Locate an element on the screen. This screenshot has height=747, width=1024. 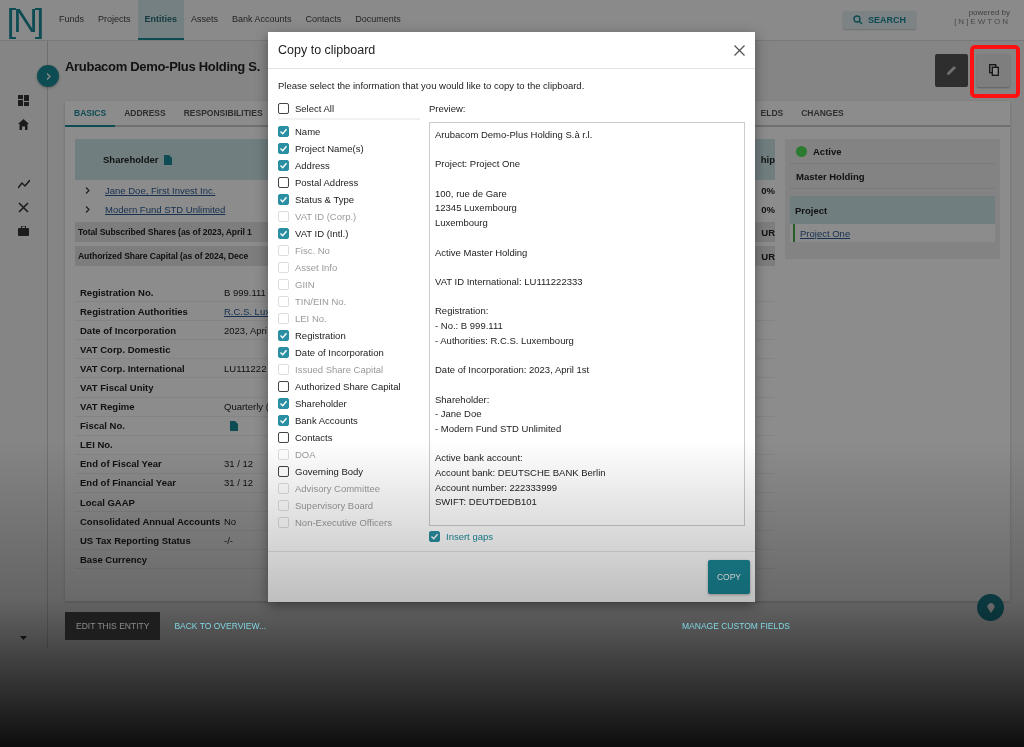
trend-icon is located at coordinates (23, 184).